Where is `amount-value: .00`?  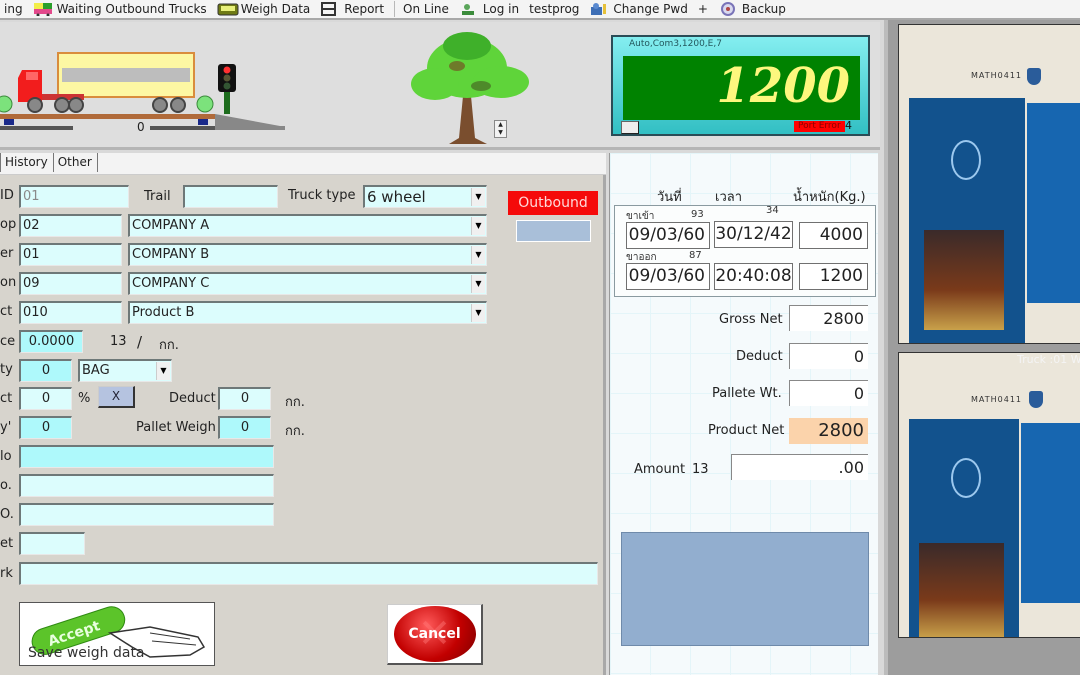
amount-value: .00 is located at coordinates (799, 467).